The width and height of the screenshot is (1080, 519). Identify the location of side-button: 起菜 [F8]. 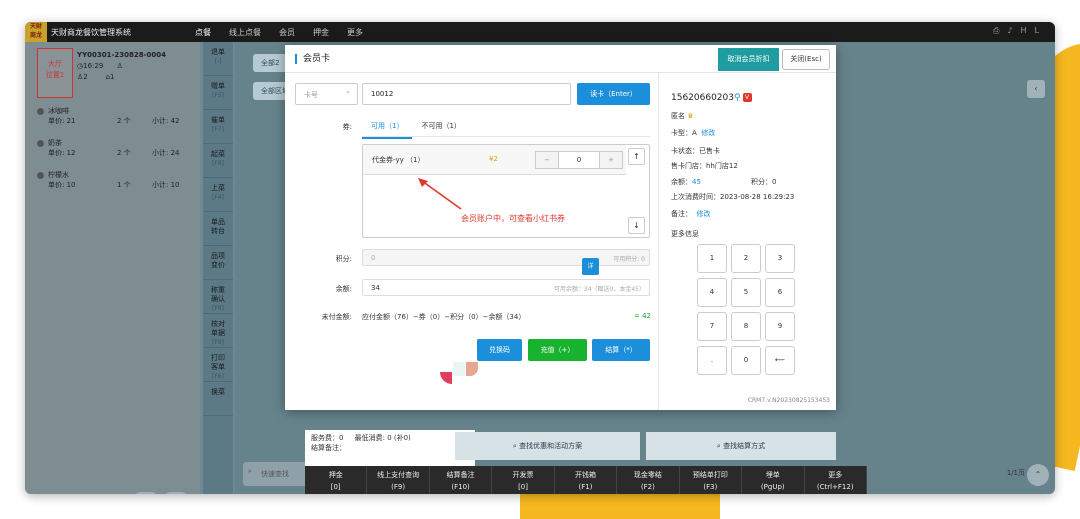
(218, 161).